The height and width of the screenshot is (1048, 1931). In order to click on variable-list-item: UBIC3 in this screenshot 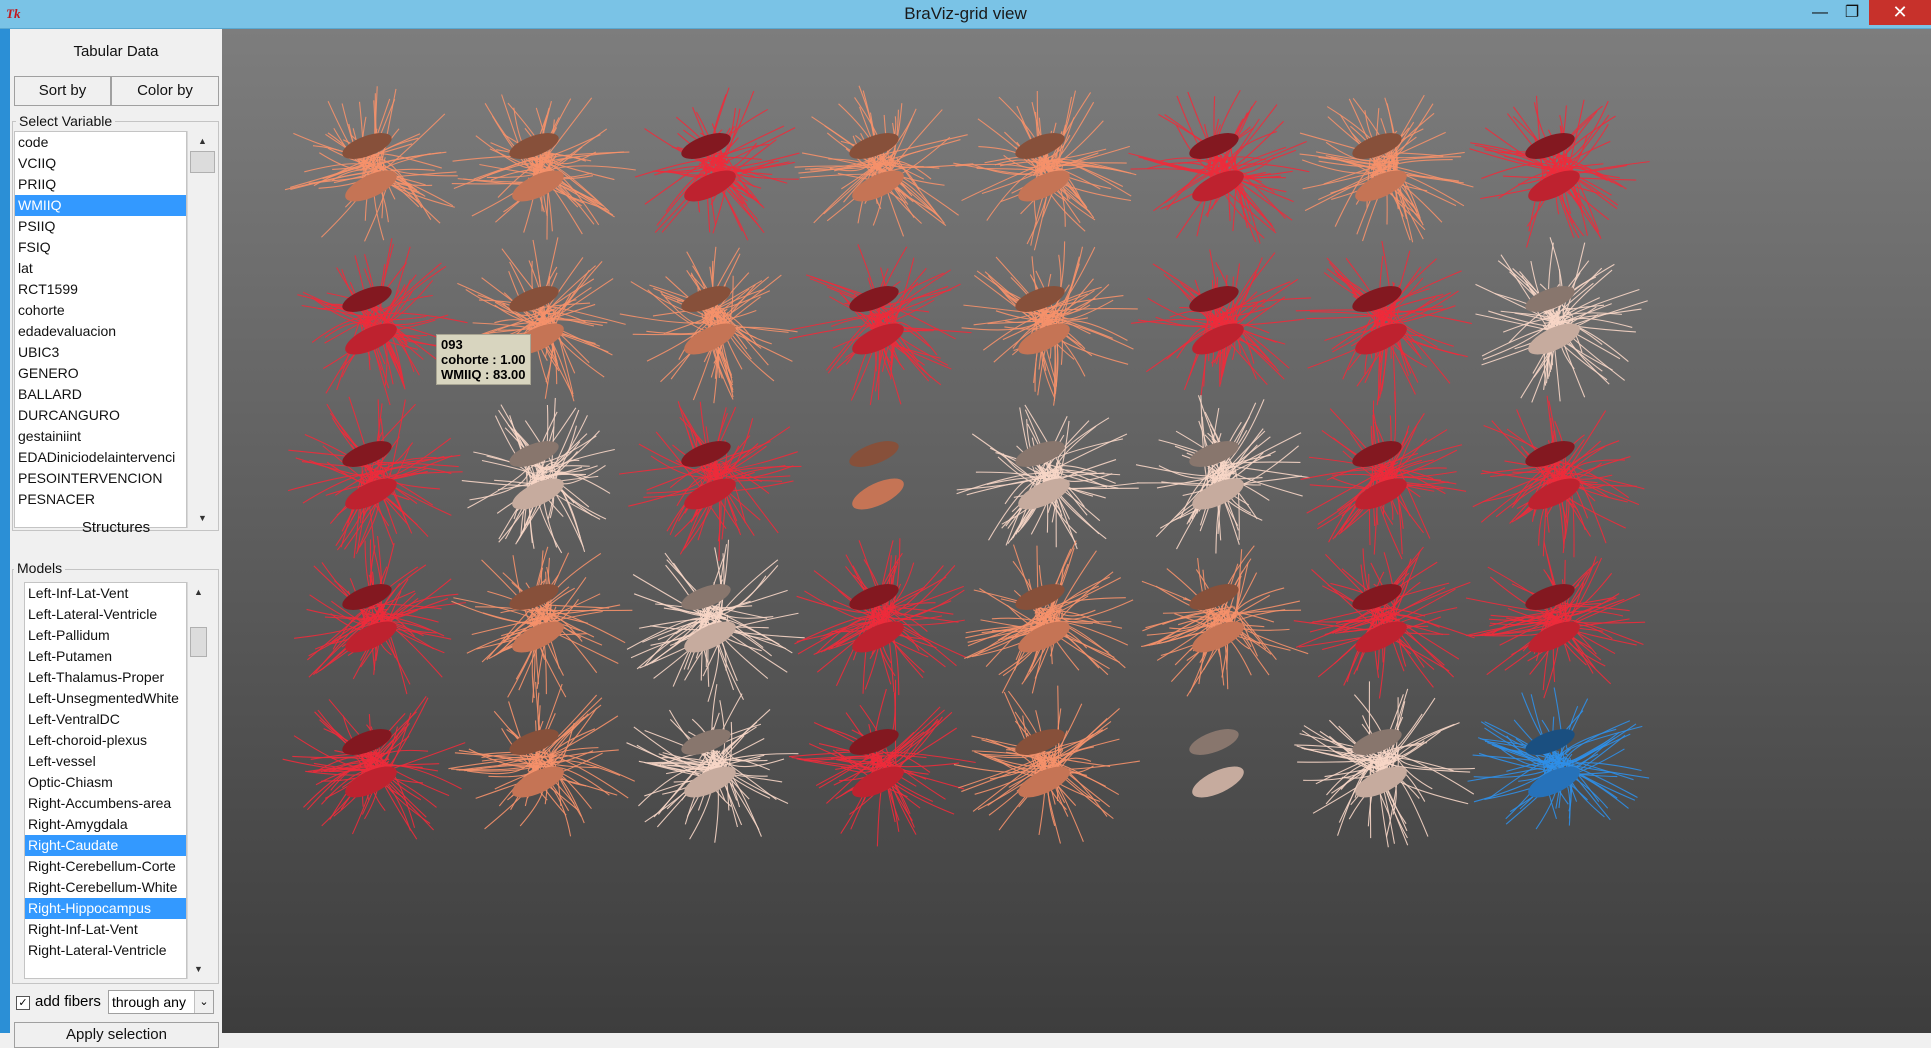, I will do `click(100, 352)`.